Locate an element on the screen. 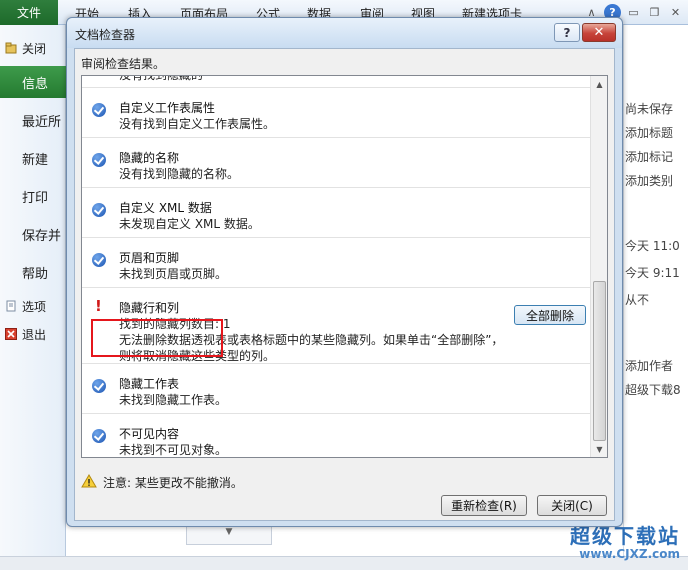 The height and width of the screenshot is (570, 688). vertical-scrollbar: ▲ ▼ is located at coordinates (598, 266).